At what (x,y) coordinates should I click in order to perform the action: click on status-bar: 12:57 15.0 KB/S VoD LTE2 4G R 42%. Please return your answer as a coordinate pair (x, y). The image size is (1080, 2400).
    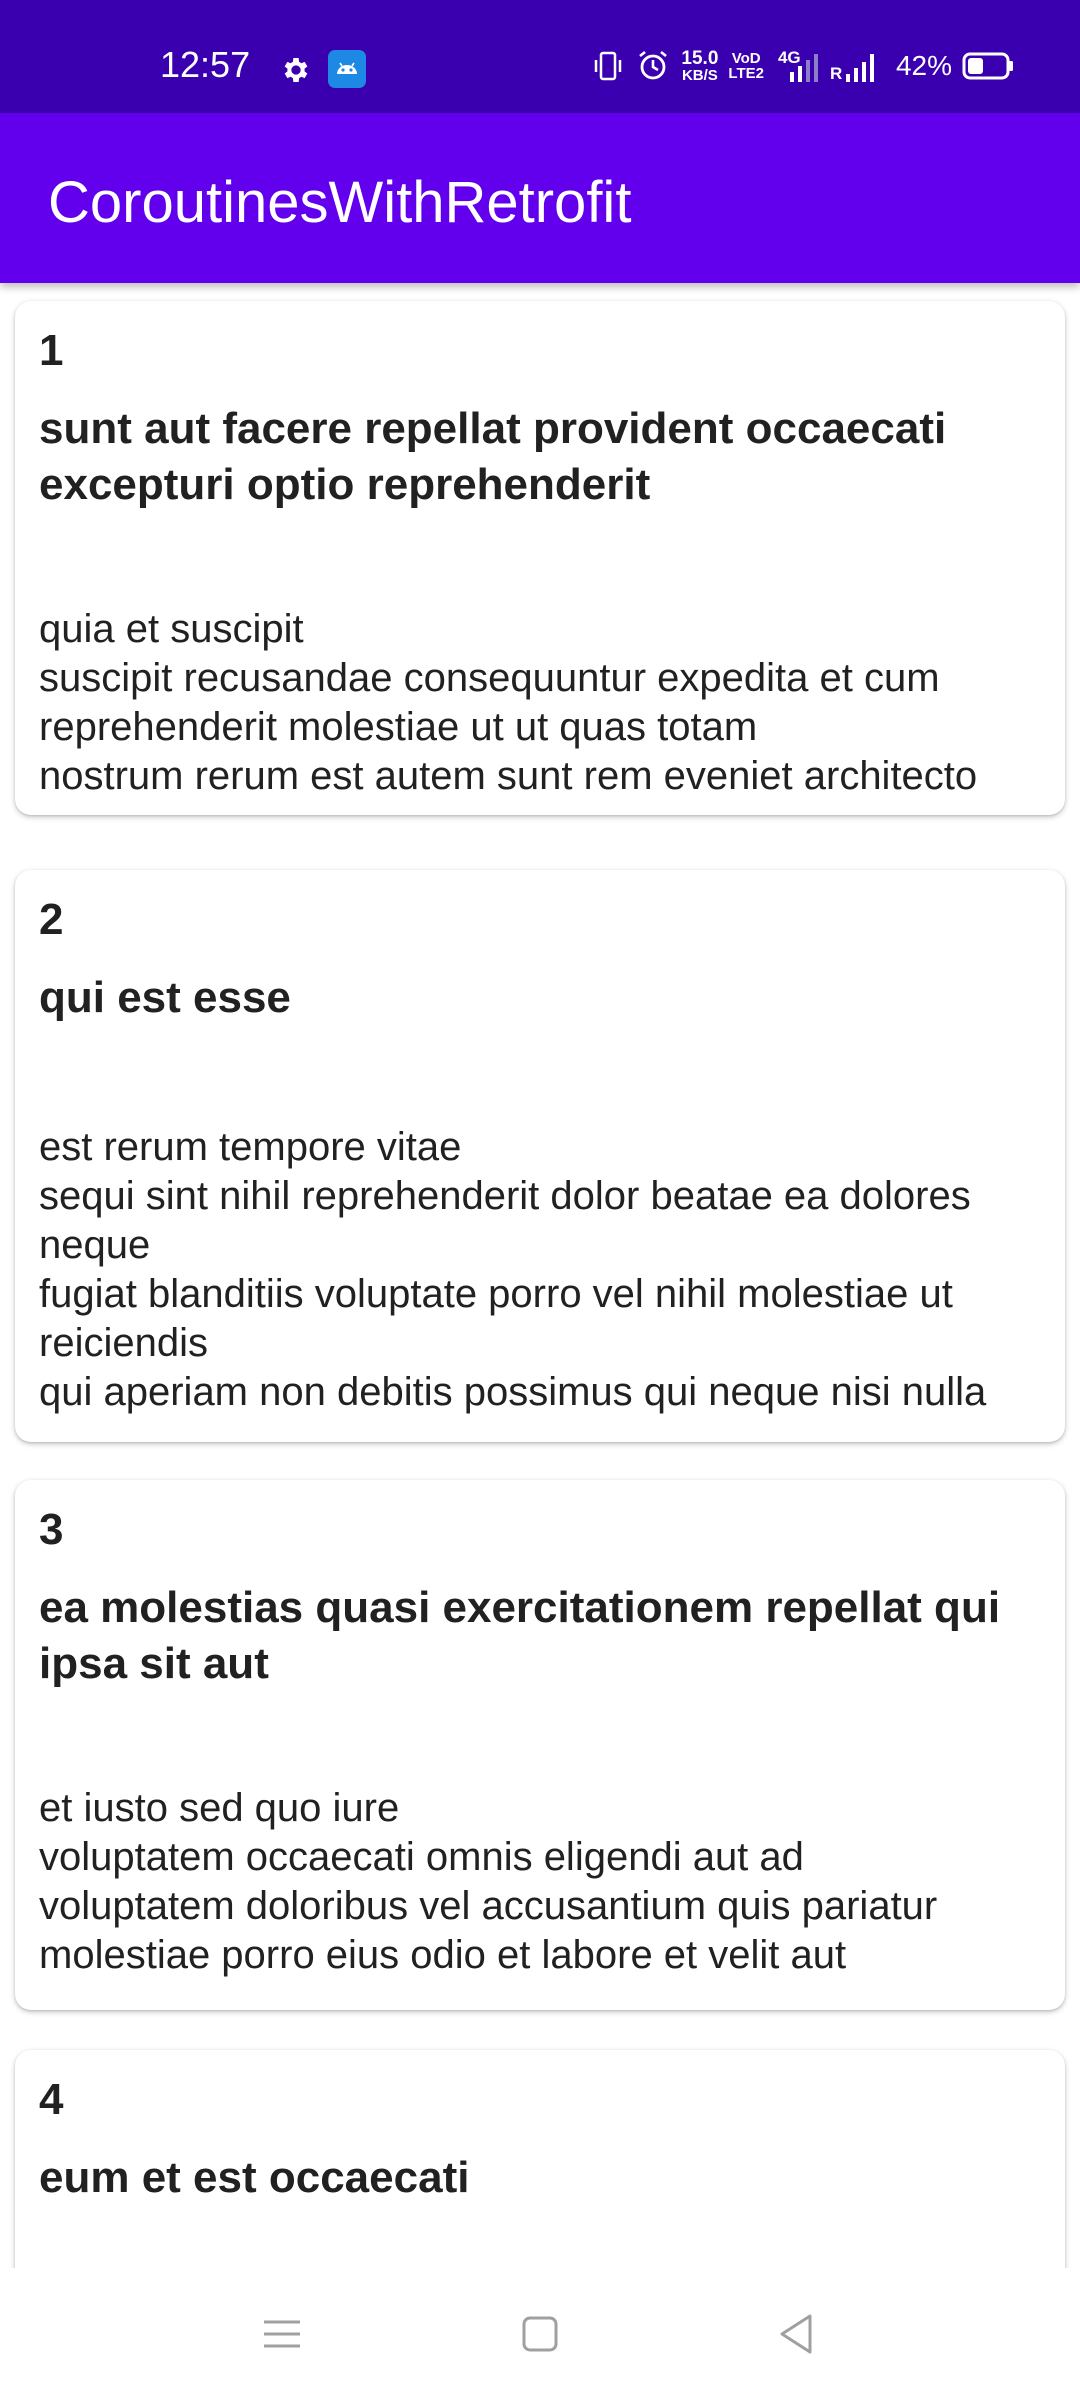
    Looking at the image, I should click on (540, 56).